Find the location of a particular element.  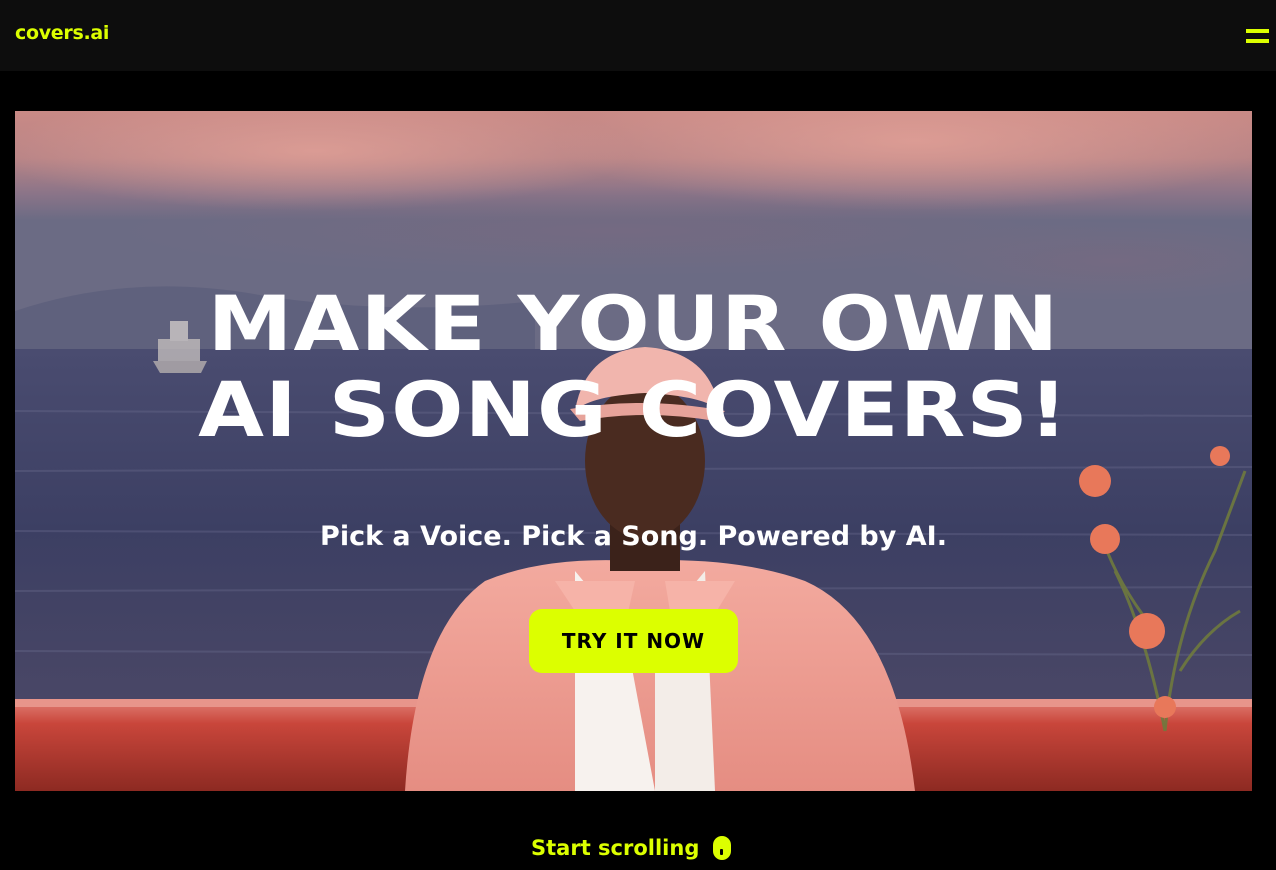

try-it-now-button: TRY IT NOW is located at coordinates (633, 641).